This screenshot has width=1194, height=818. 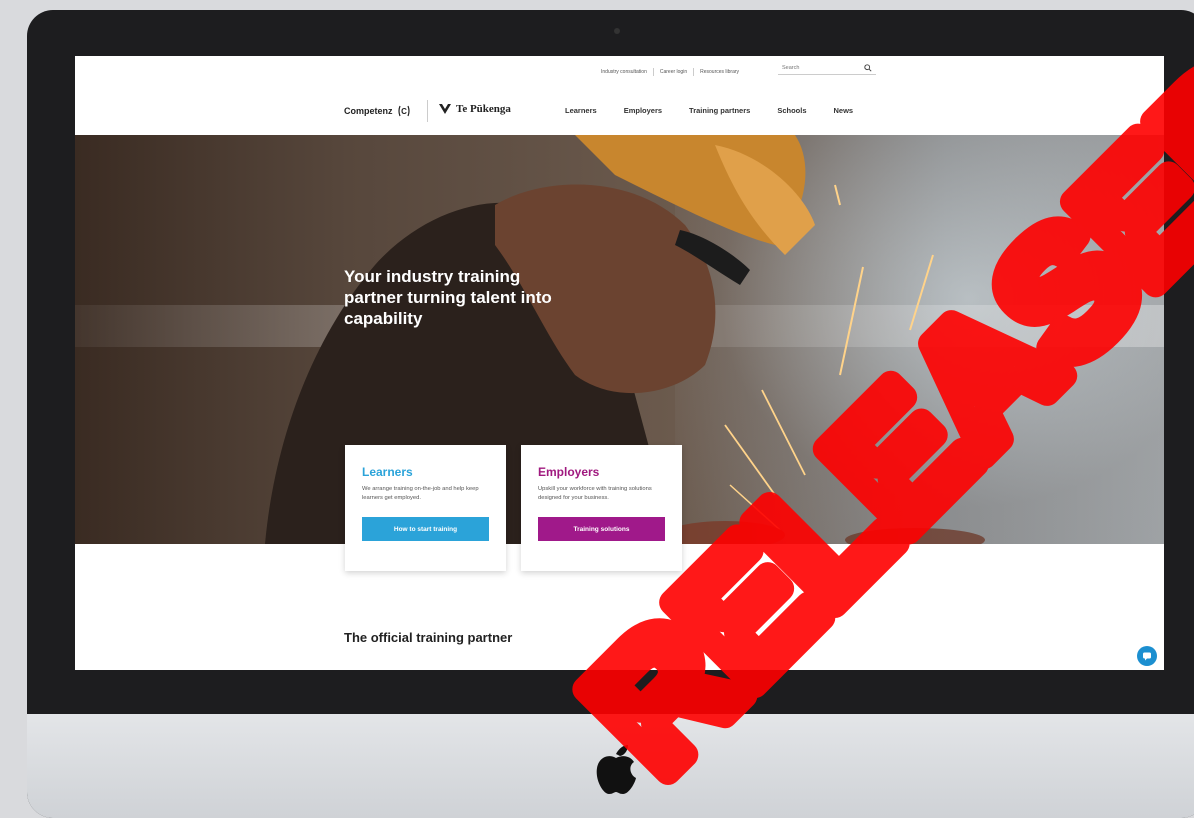 I want to click on competenz-logo: Competenz C, so click(x=377, y=111).